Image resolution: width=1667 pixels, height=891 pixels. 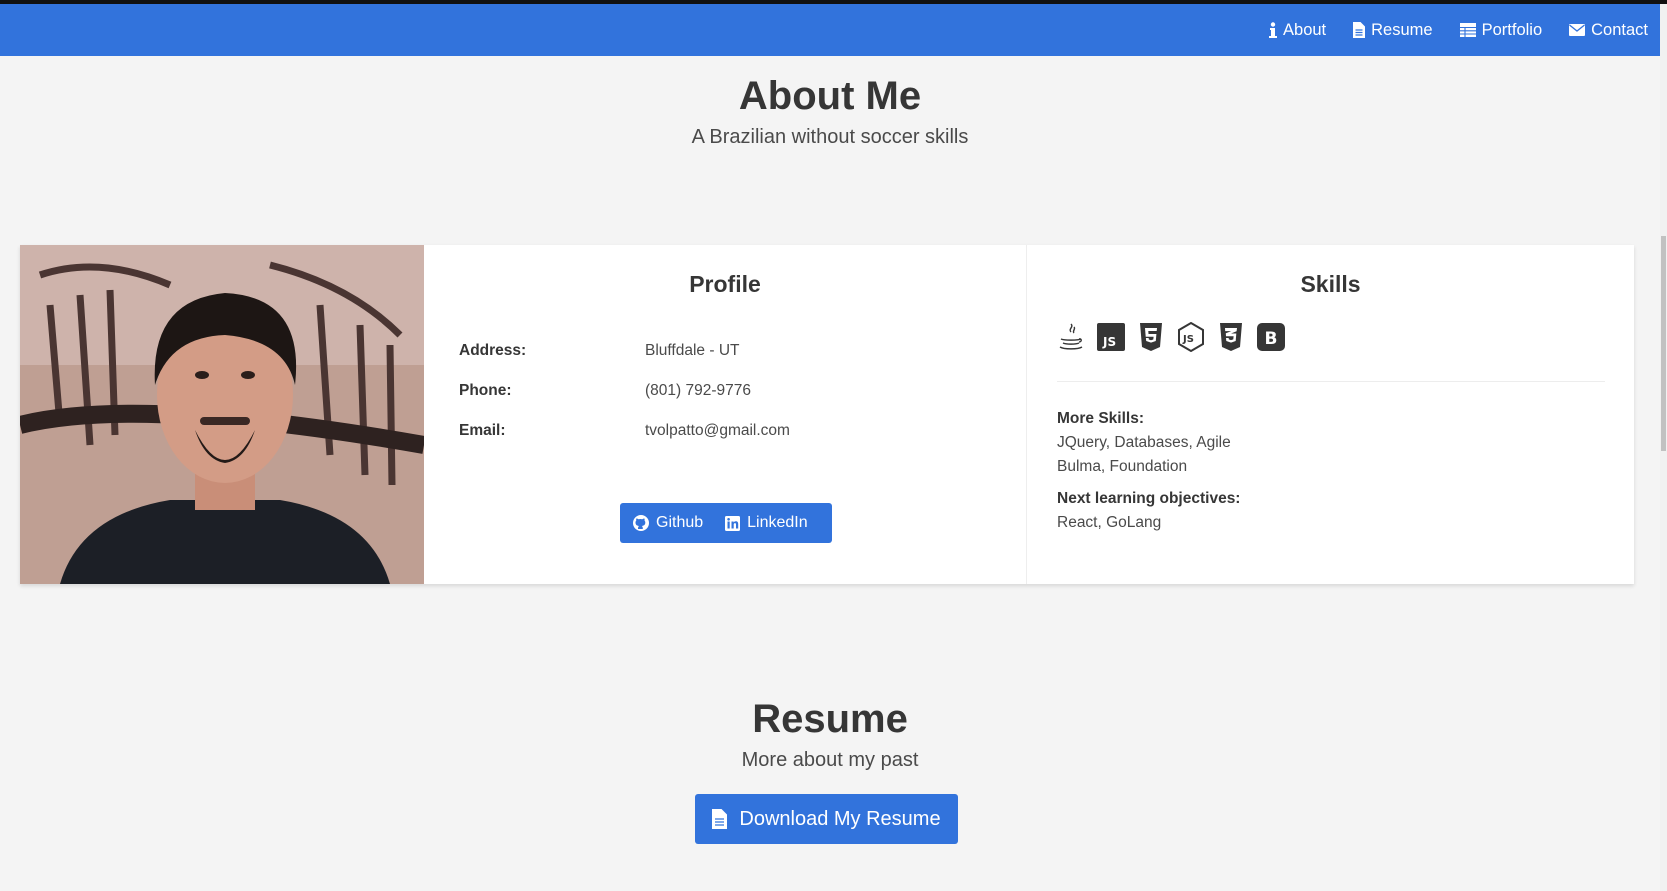 I want to click on javascript-icon: JS, so click(x=1111, y=337).